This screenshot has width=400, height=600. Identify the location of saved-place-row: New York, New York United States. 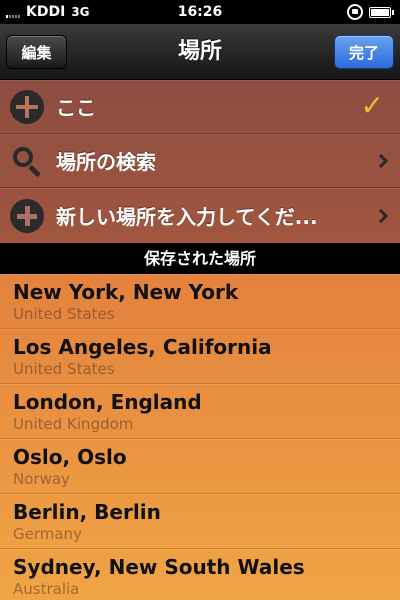
(200, 301).